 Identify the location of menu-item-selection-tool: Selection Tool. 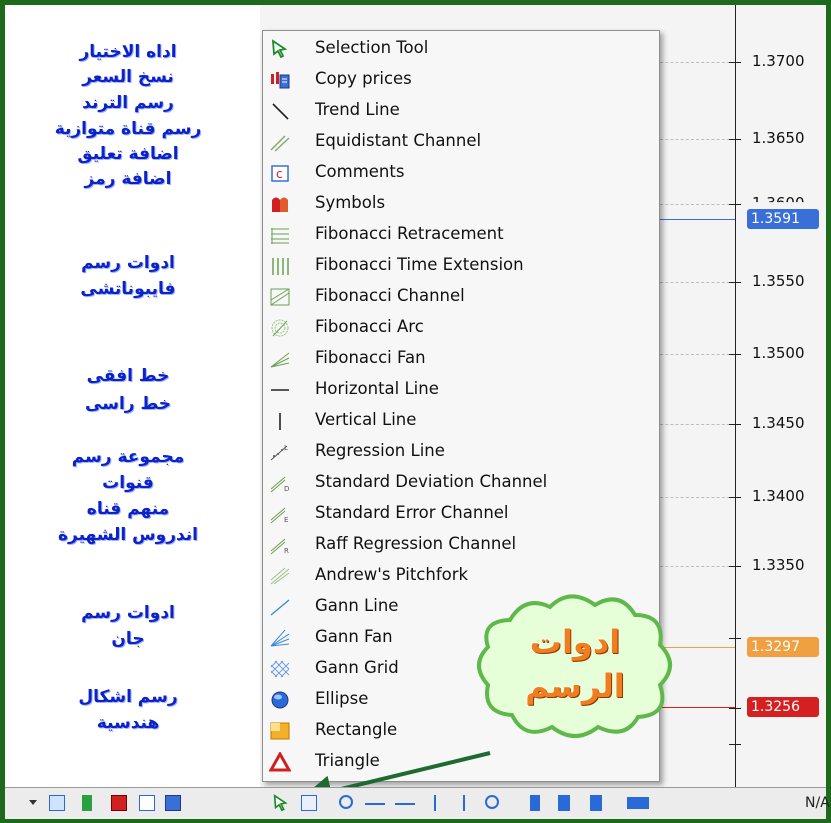
(461, 48).